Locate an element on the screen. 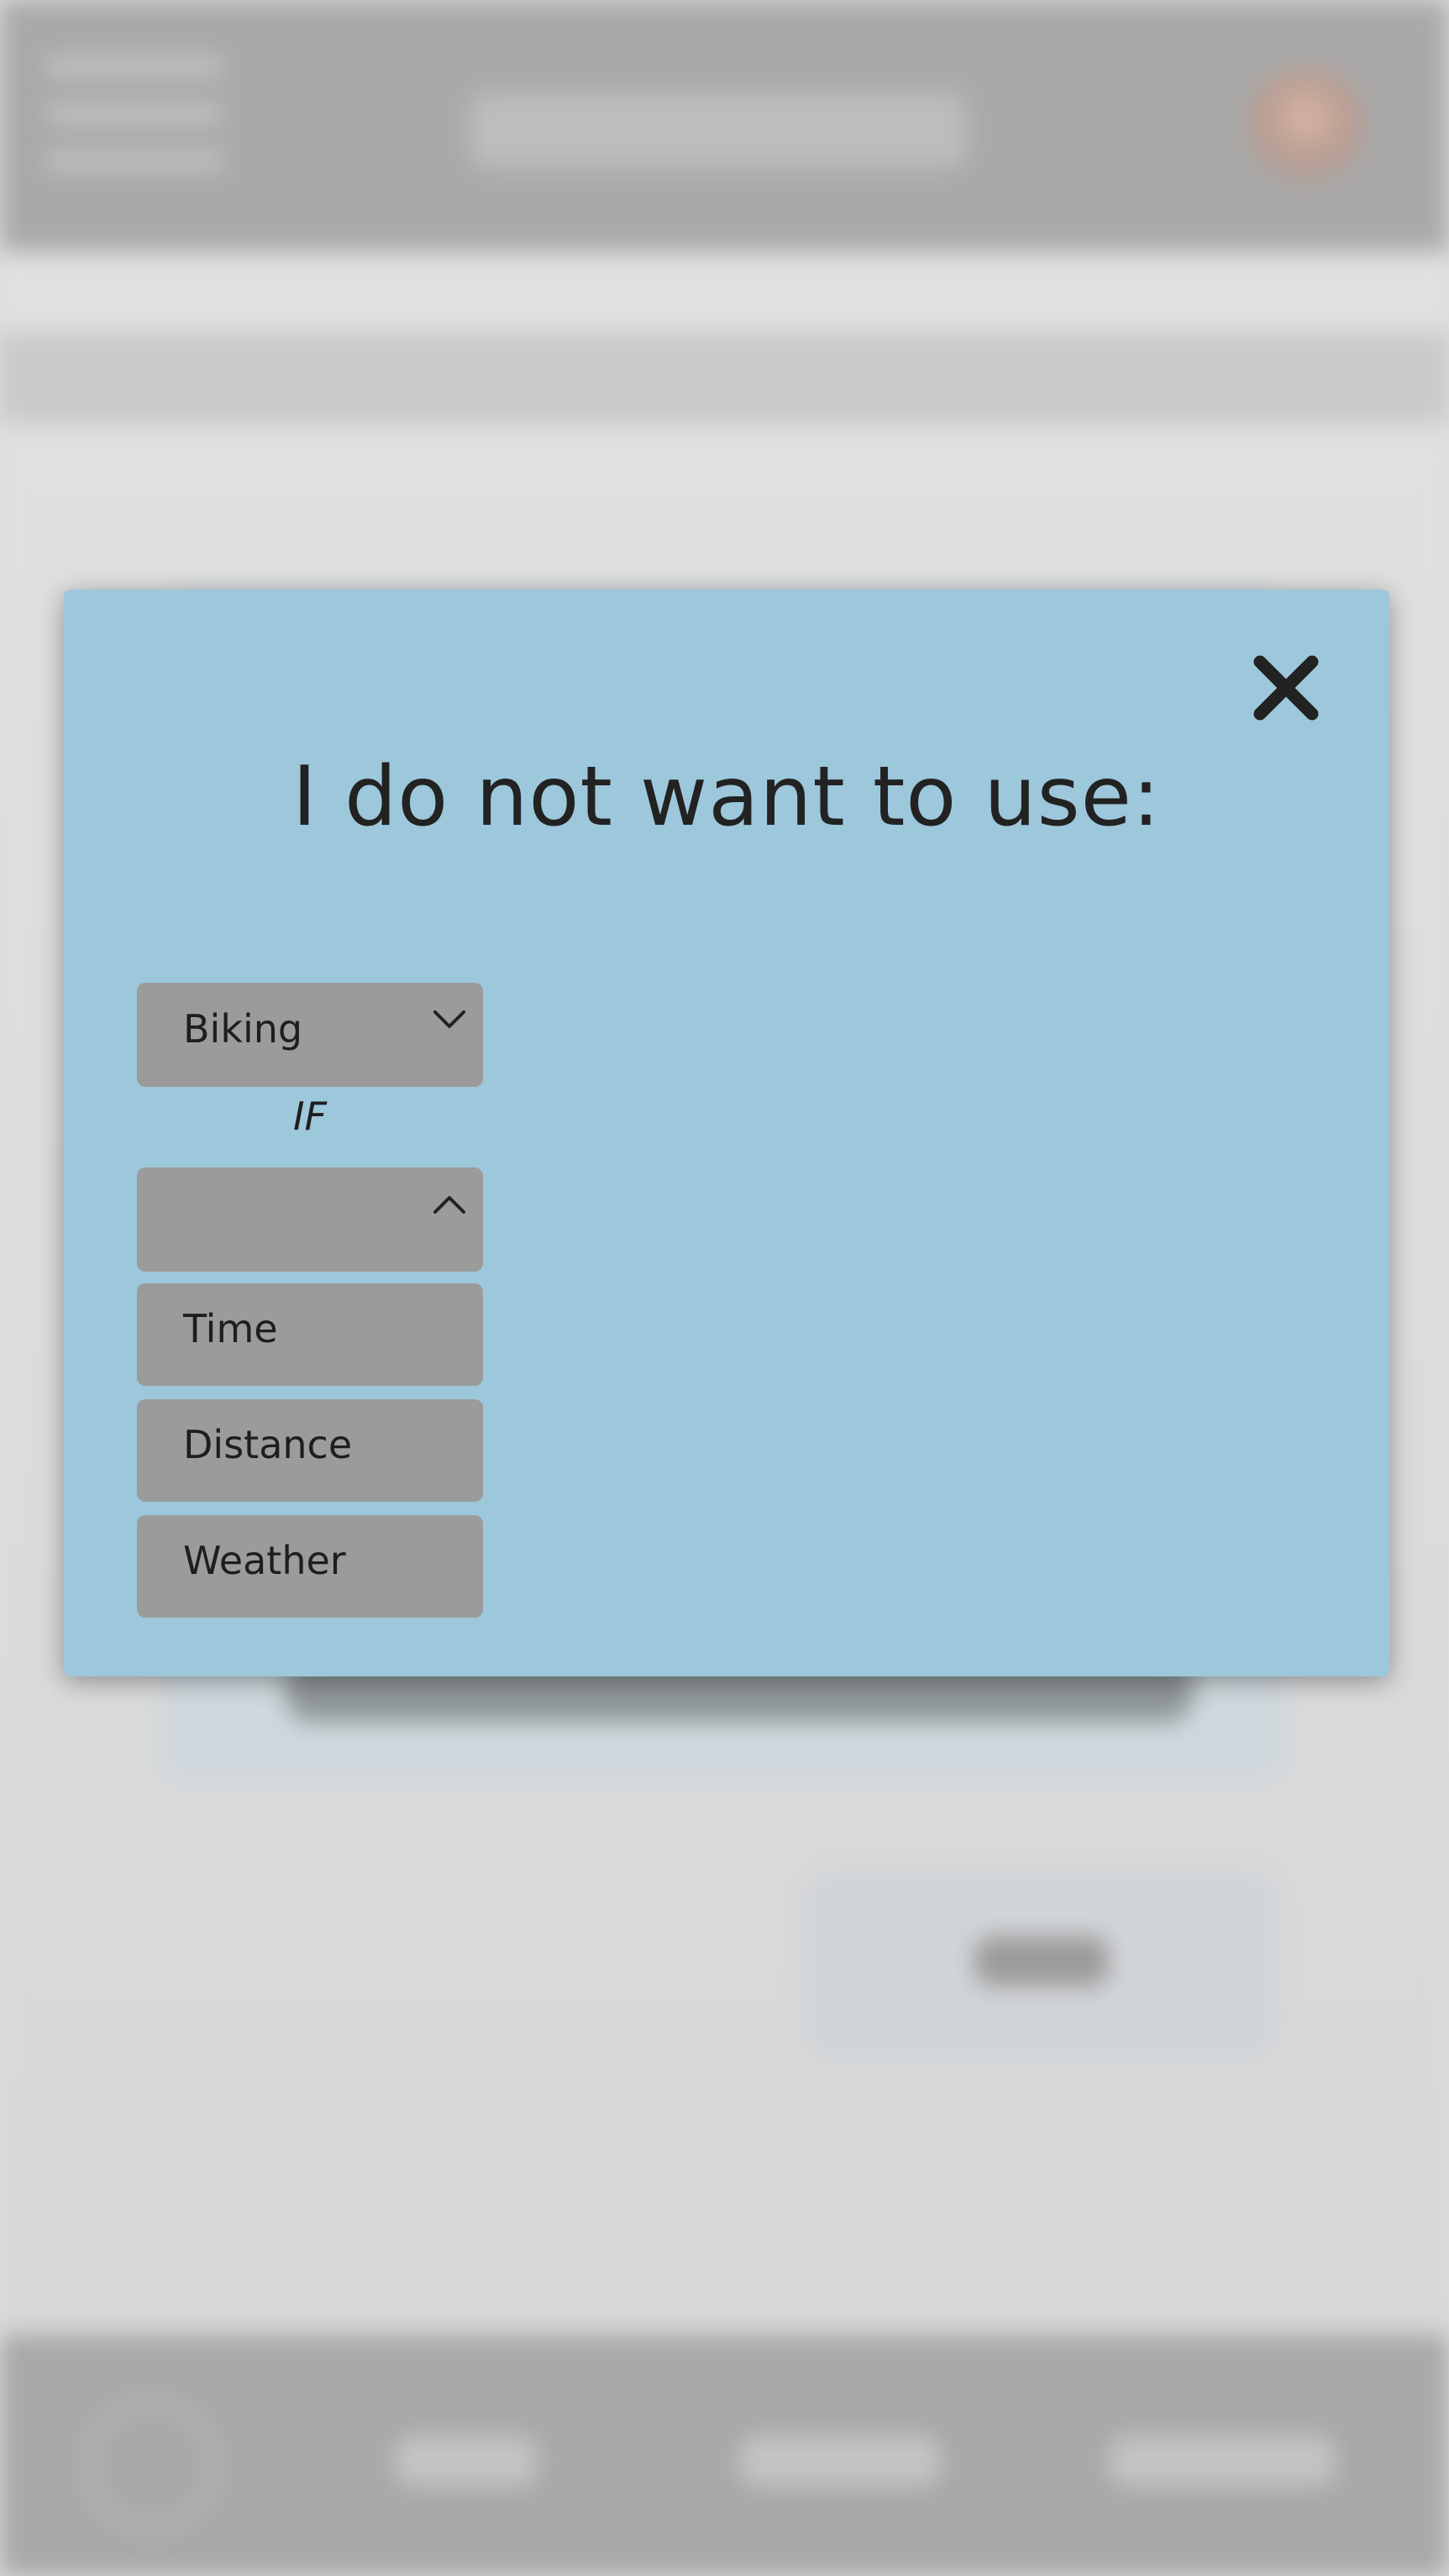 This screenshot has width=1449, height=2576. option-label: Weather is located at coordinates (264, 1560).